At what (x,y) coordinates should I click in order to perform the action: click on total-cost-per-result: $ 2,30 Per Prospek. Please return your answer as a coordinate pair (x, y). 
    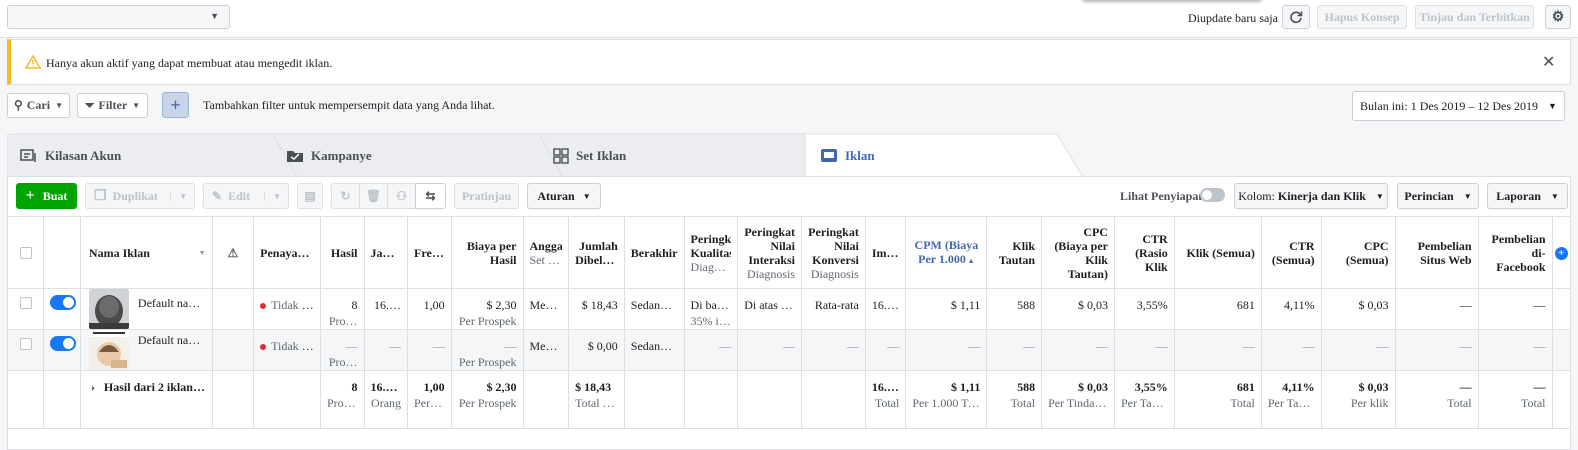
    Looking at the image, I should click on (487, 399).